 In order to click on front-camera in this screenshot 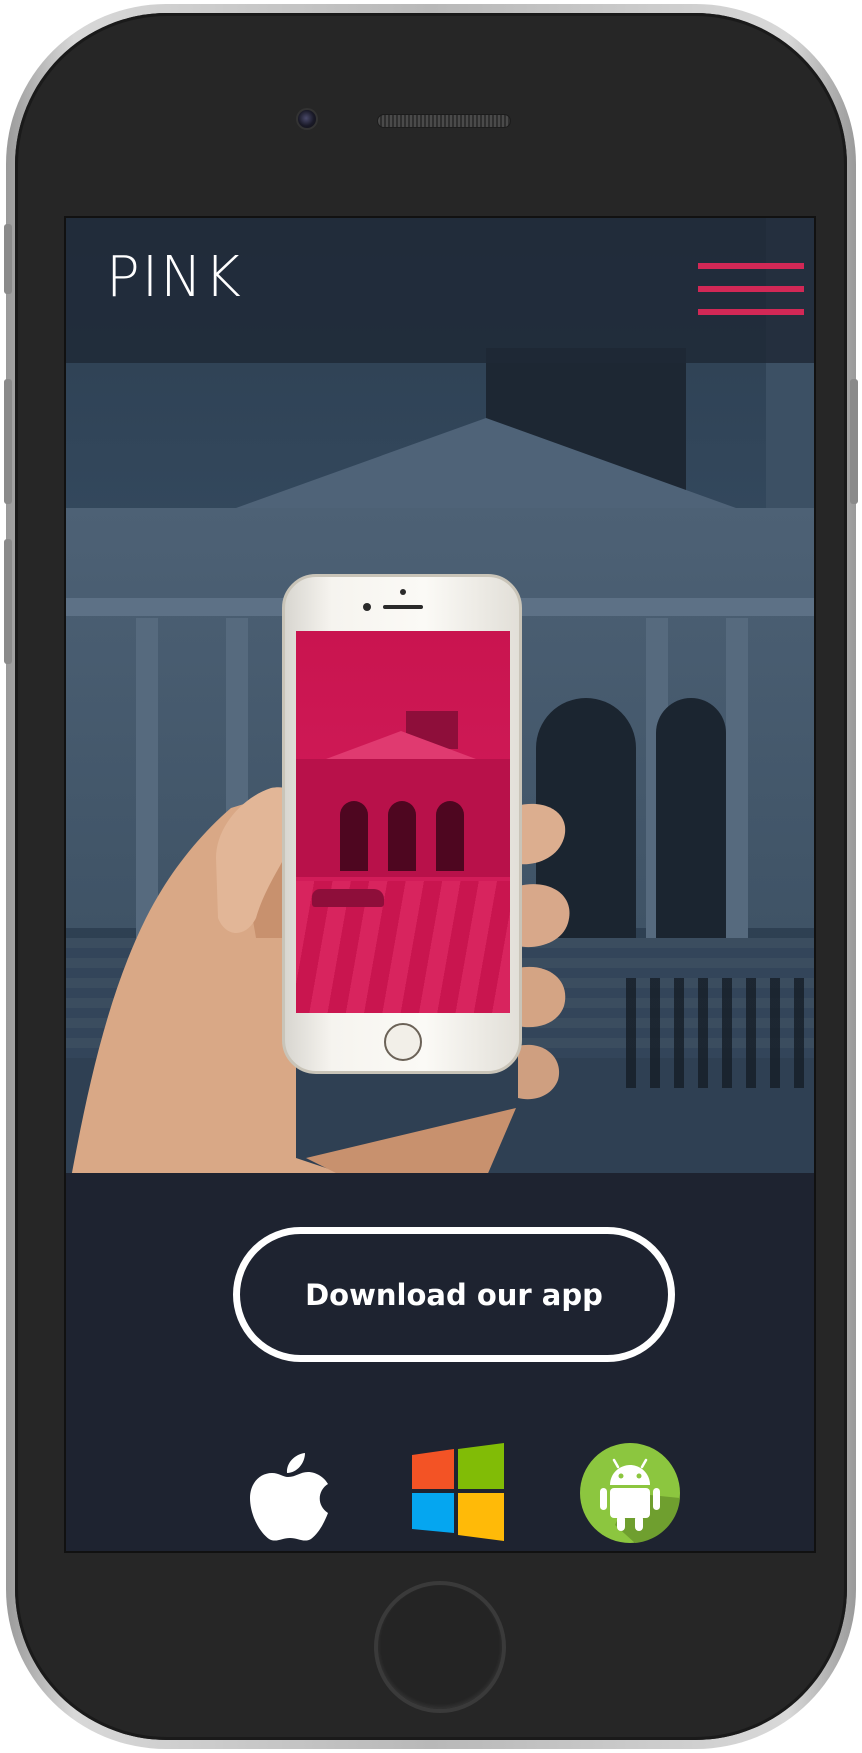, I will do `click(307, 119)`.